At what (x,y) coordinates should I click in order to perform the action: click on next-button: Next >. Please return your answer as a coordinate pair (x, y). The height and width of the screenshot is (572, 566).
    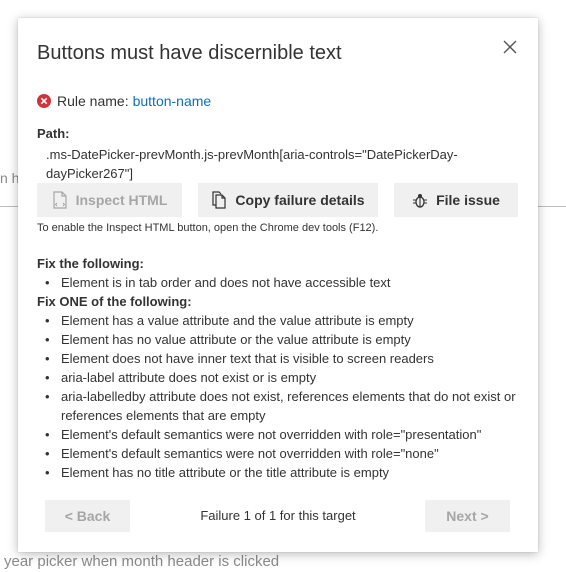
    Looking at the image, I should click on (467, 516).